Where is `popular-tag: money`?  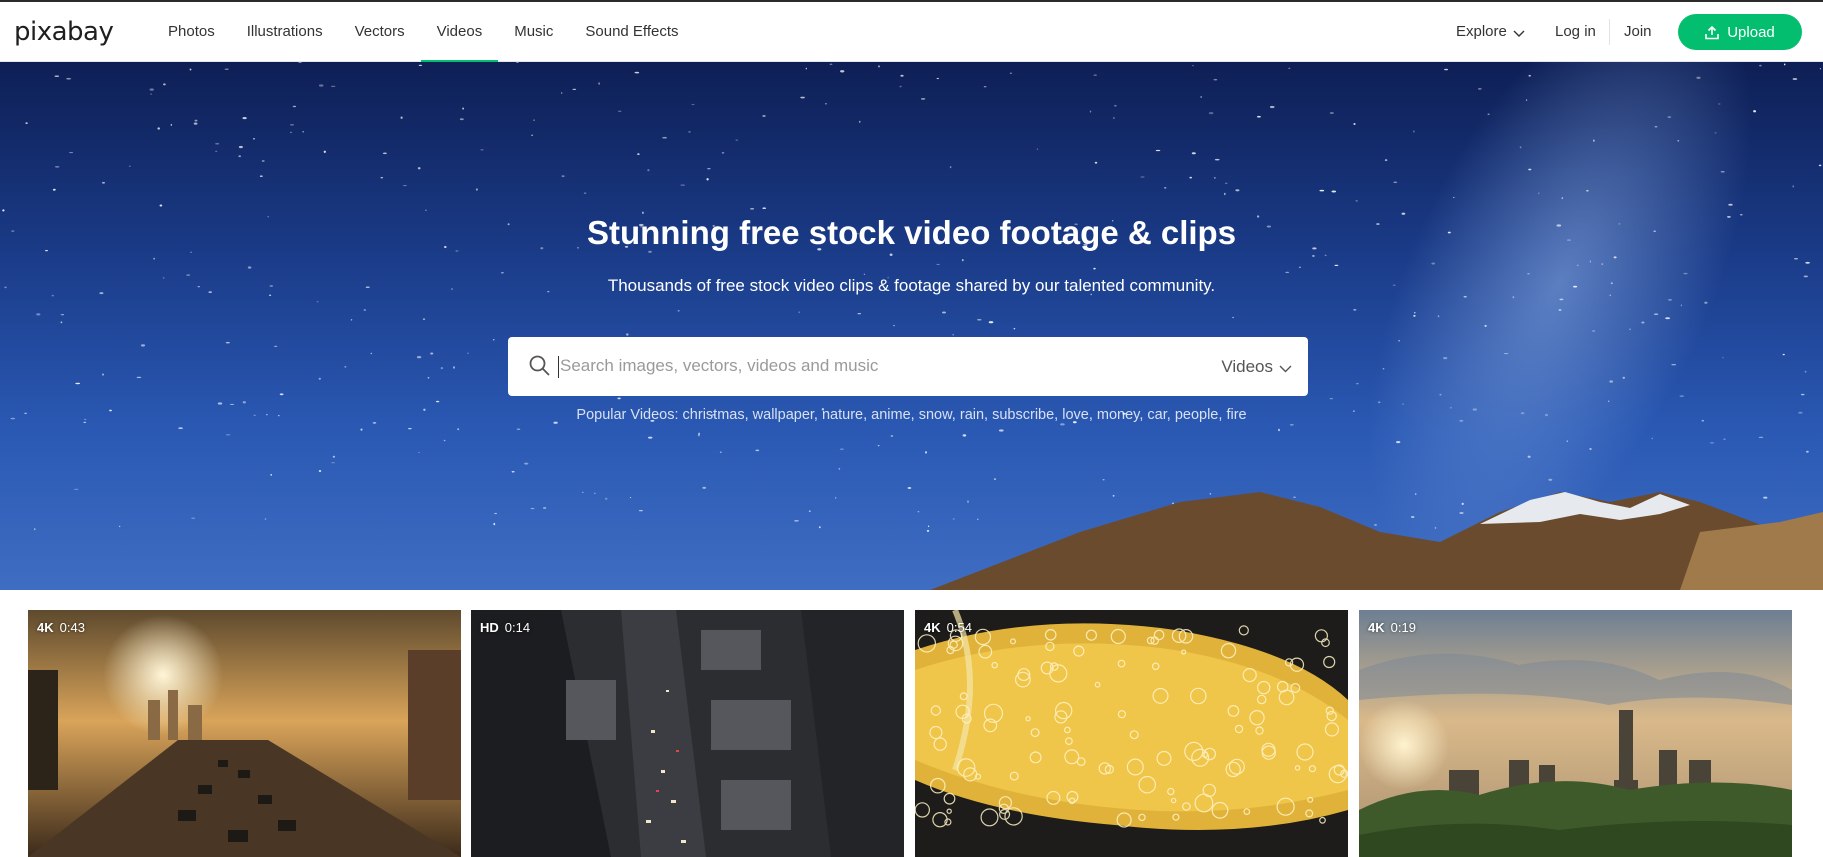
popular-tag: money is located at coordinates (1118, 415).